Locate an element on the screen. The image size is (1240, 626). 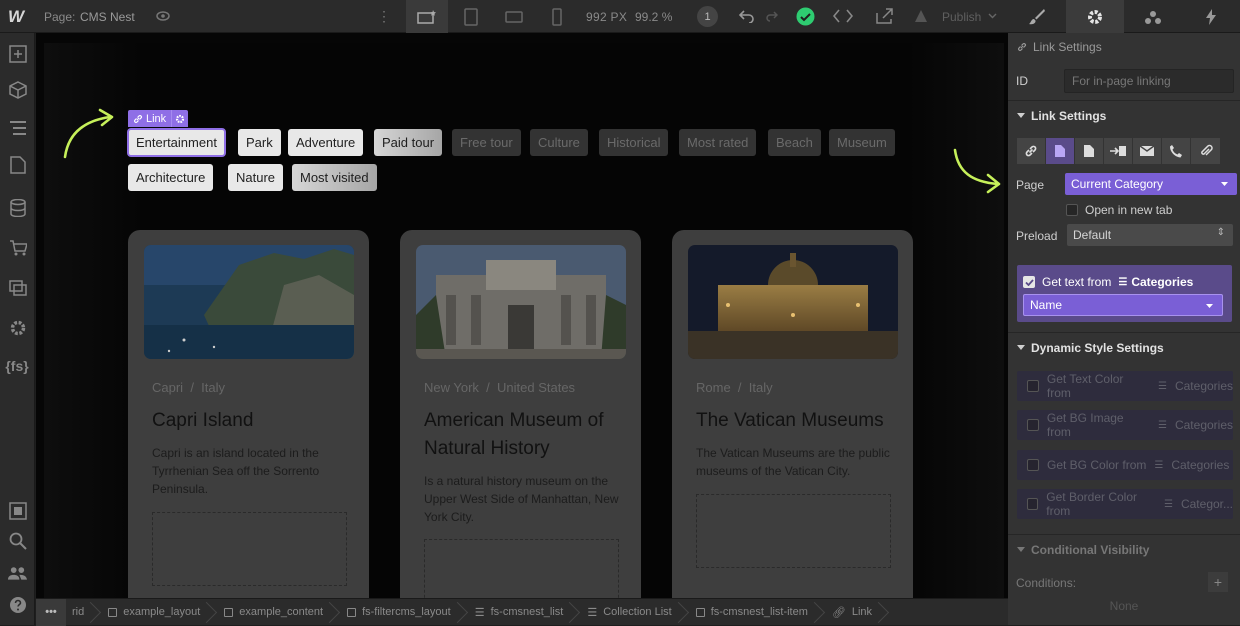
category-tag-architecture: Architecture is located at coordinates (171, 177).